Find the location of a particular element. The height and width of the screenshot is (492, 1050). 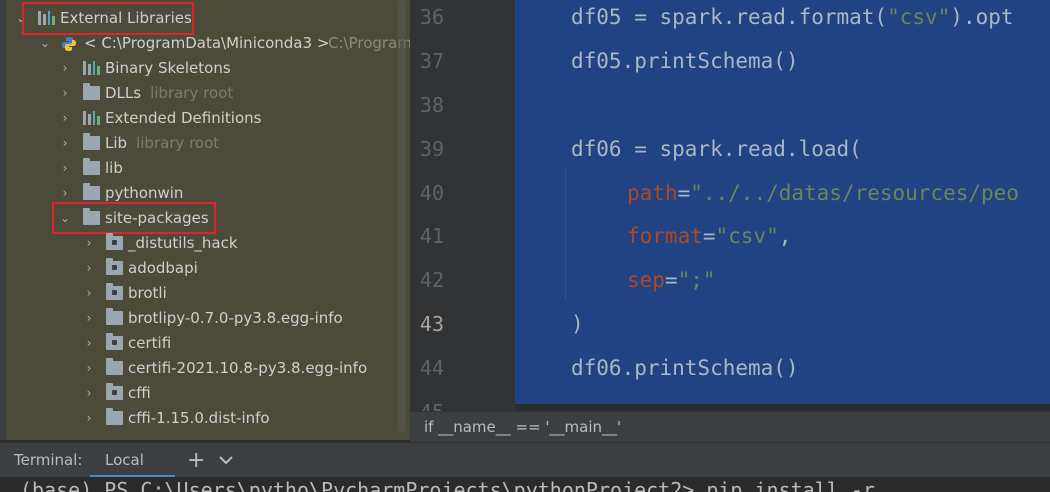

tree-item-label: brotli is located at coordinates (147, 293).